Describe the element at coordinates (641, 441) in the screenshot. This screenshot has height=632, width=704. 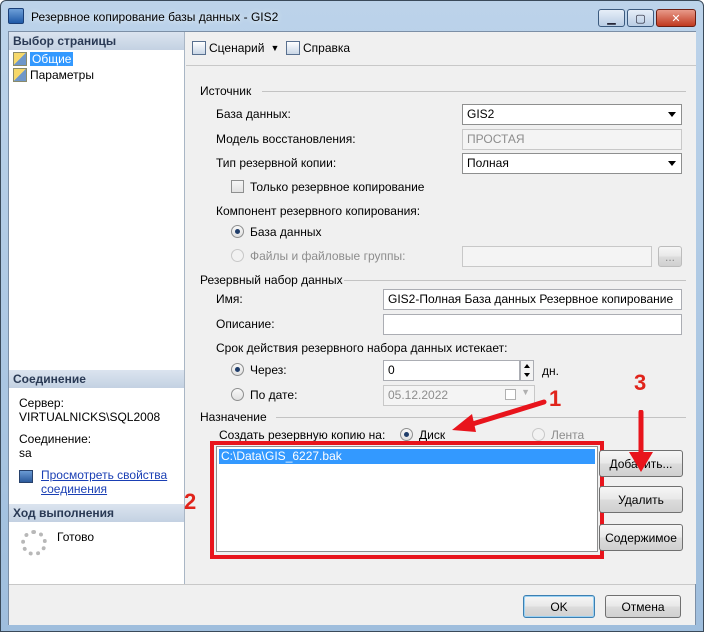
I see `annotation-arrow-3-icon` at that location.